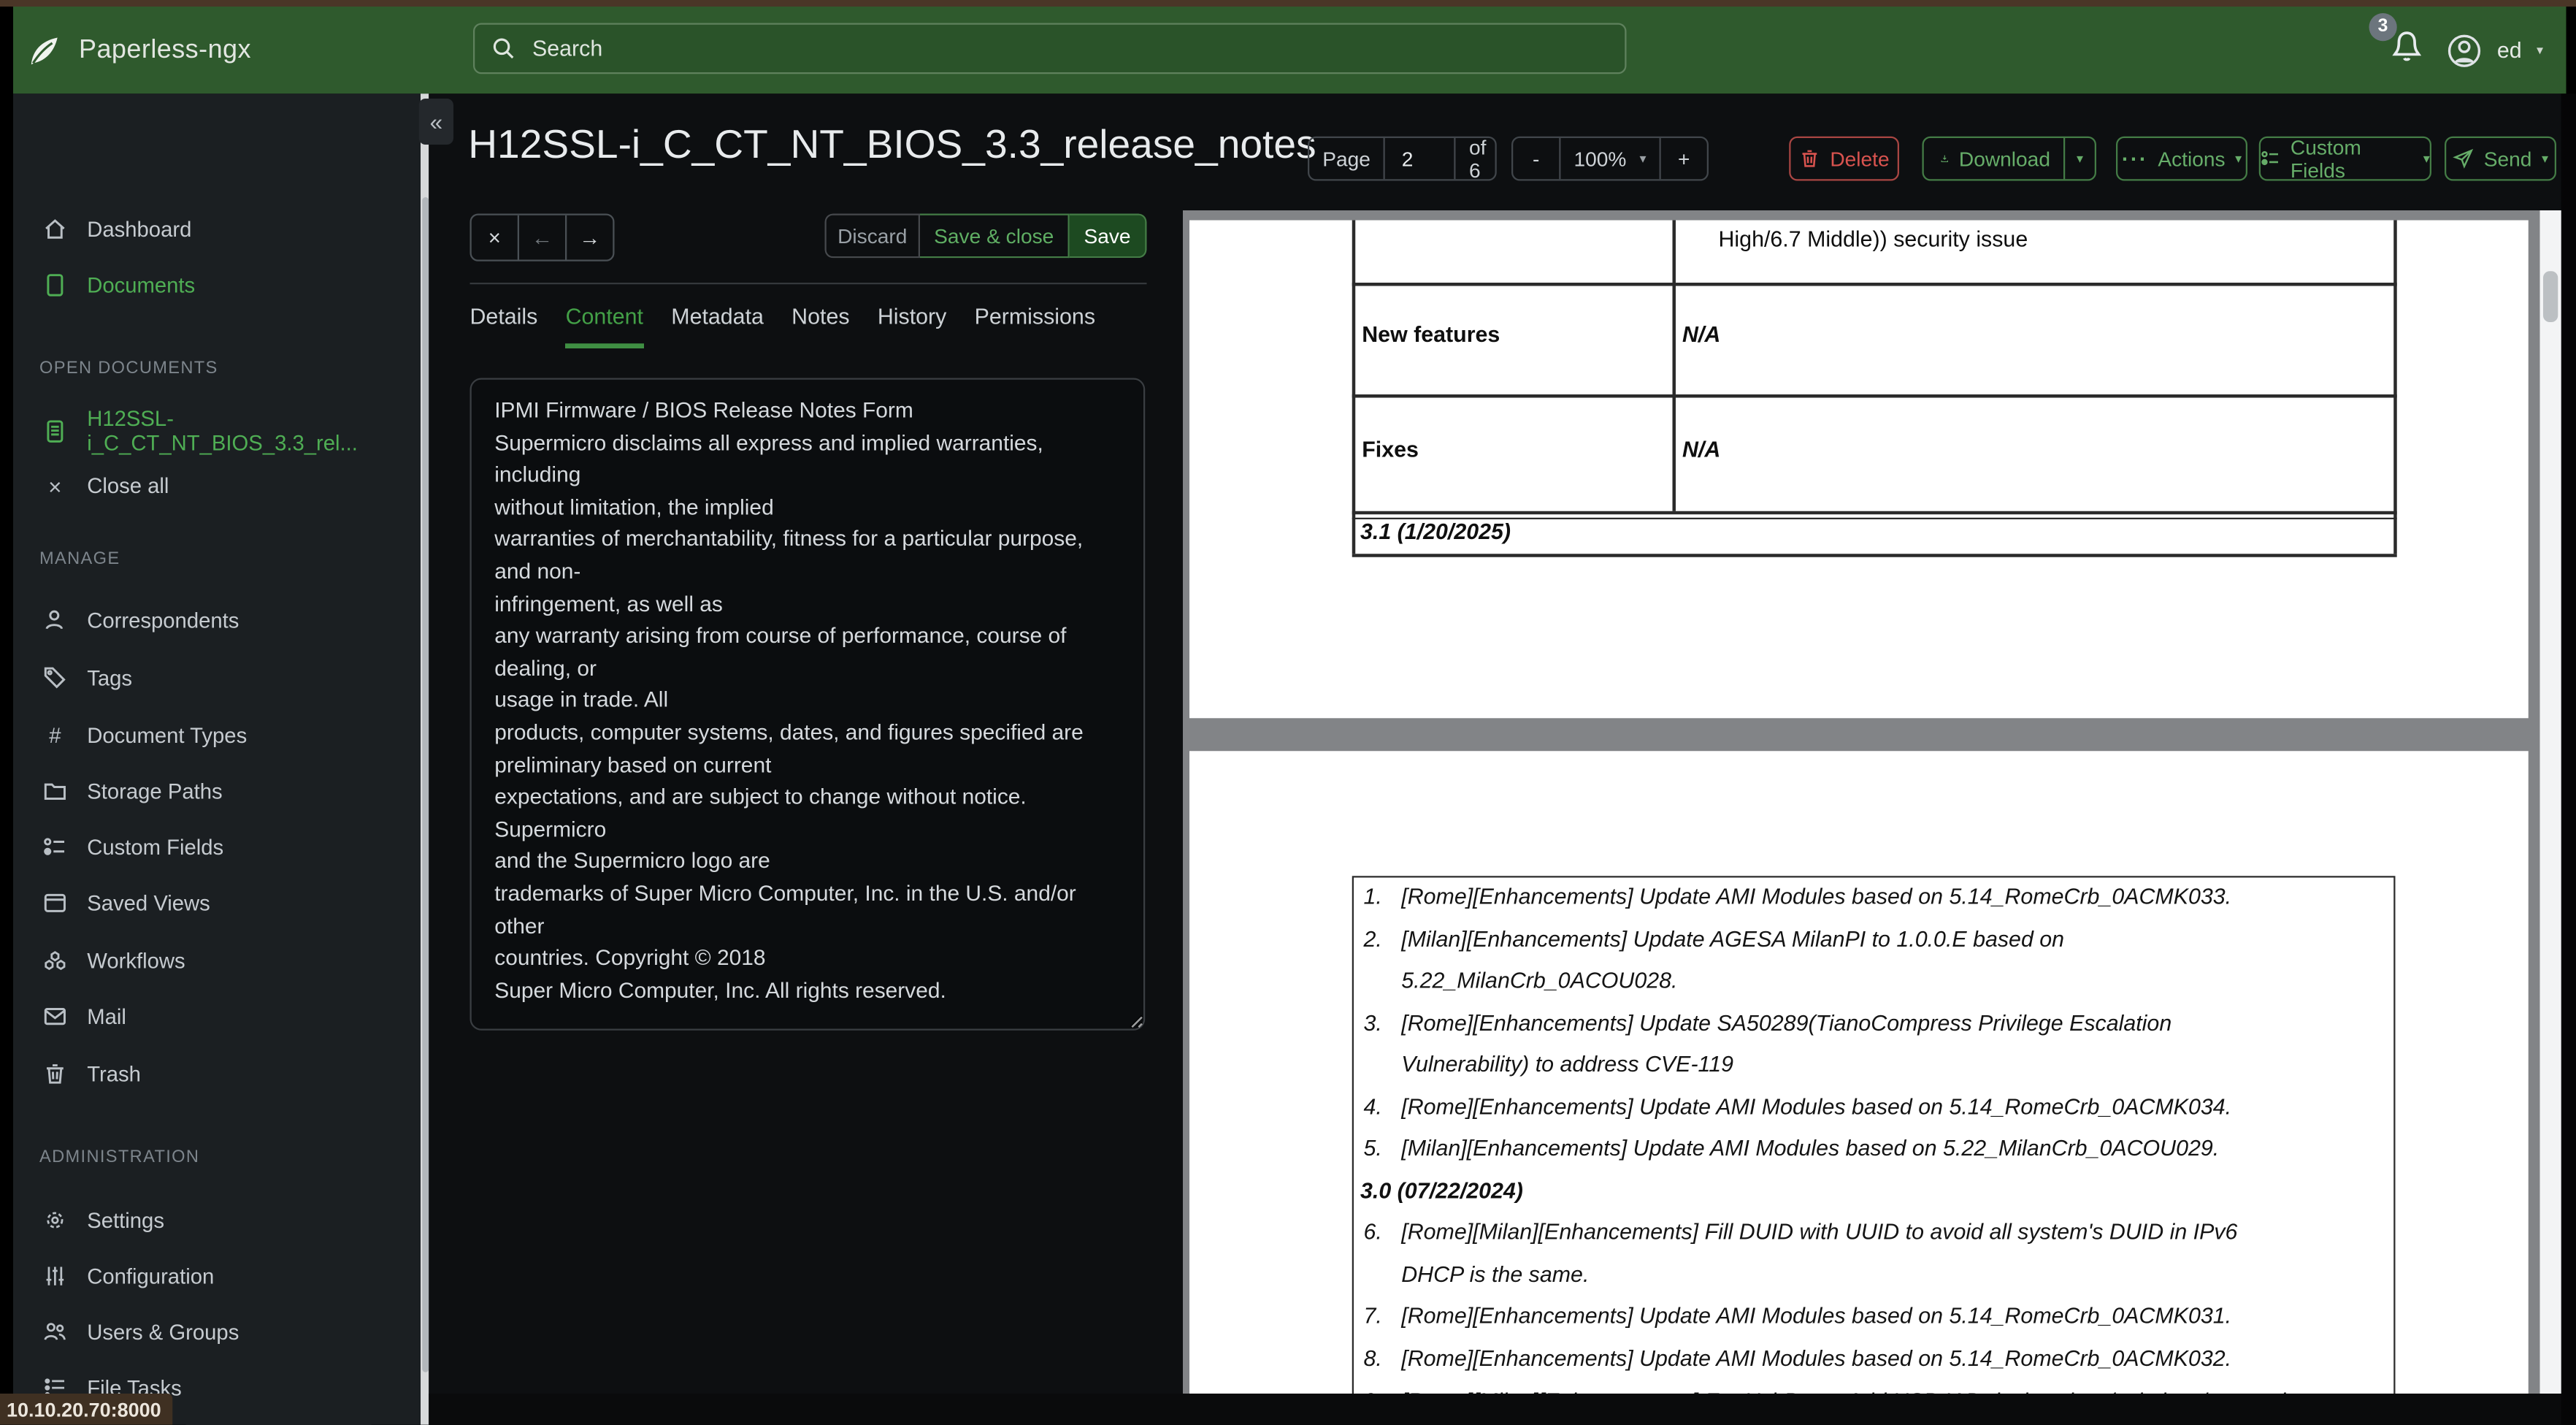  Describe the element at coordinates (217, 1073) in the screenshot. I see `sidebar-item-trash: Trash` at that location.